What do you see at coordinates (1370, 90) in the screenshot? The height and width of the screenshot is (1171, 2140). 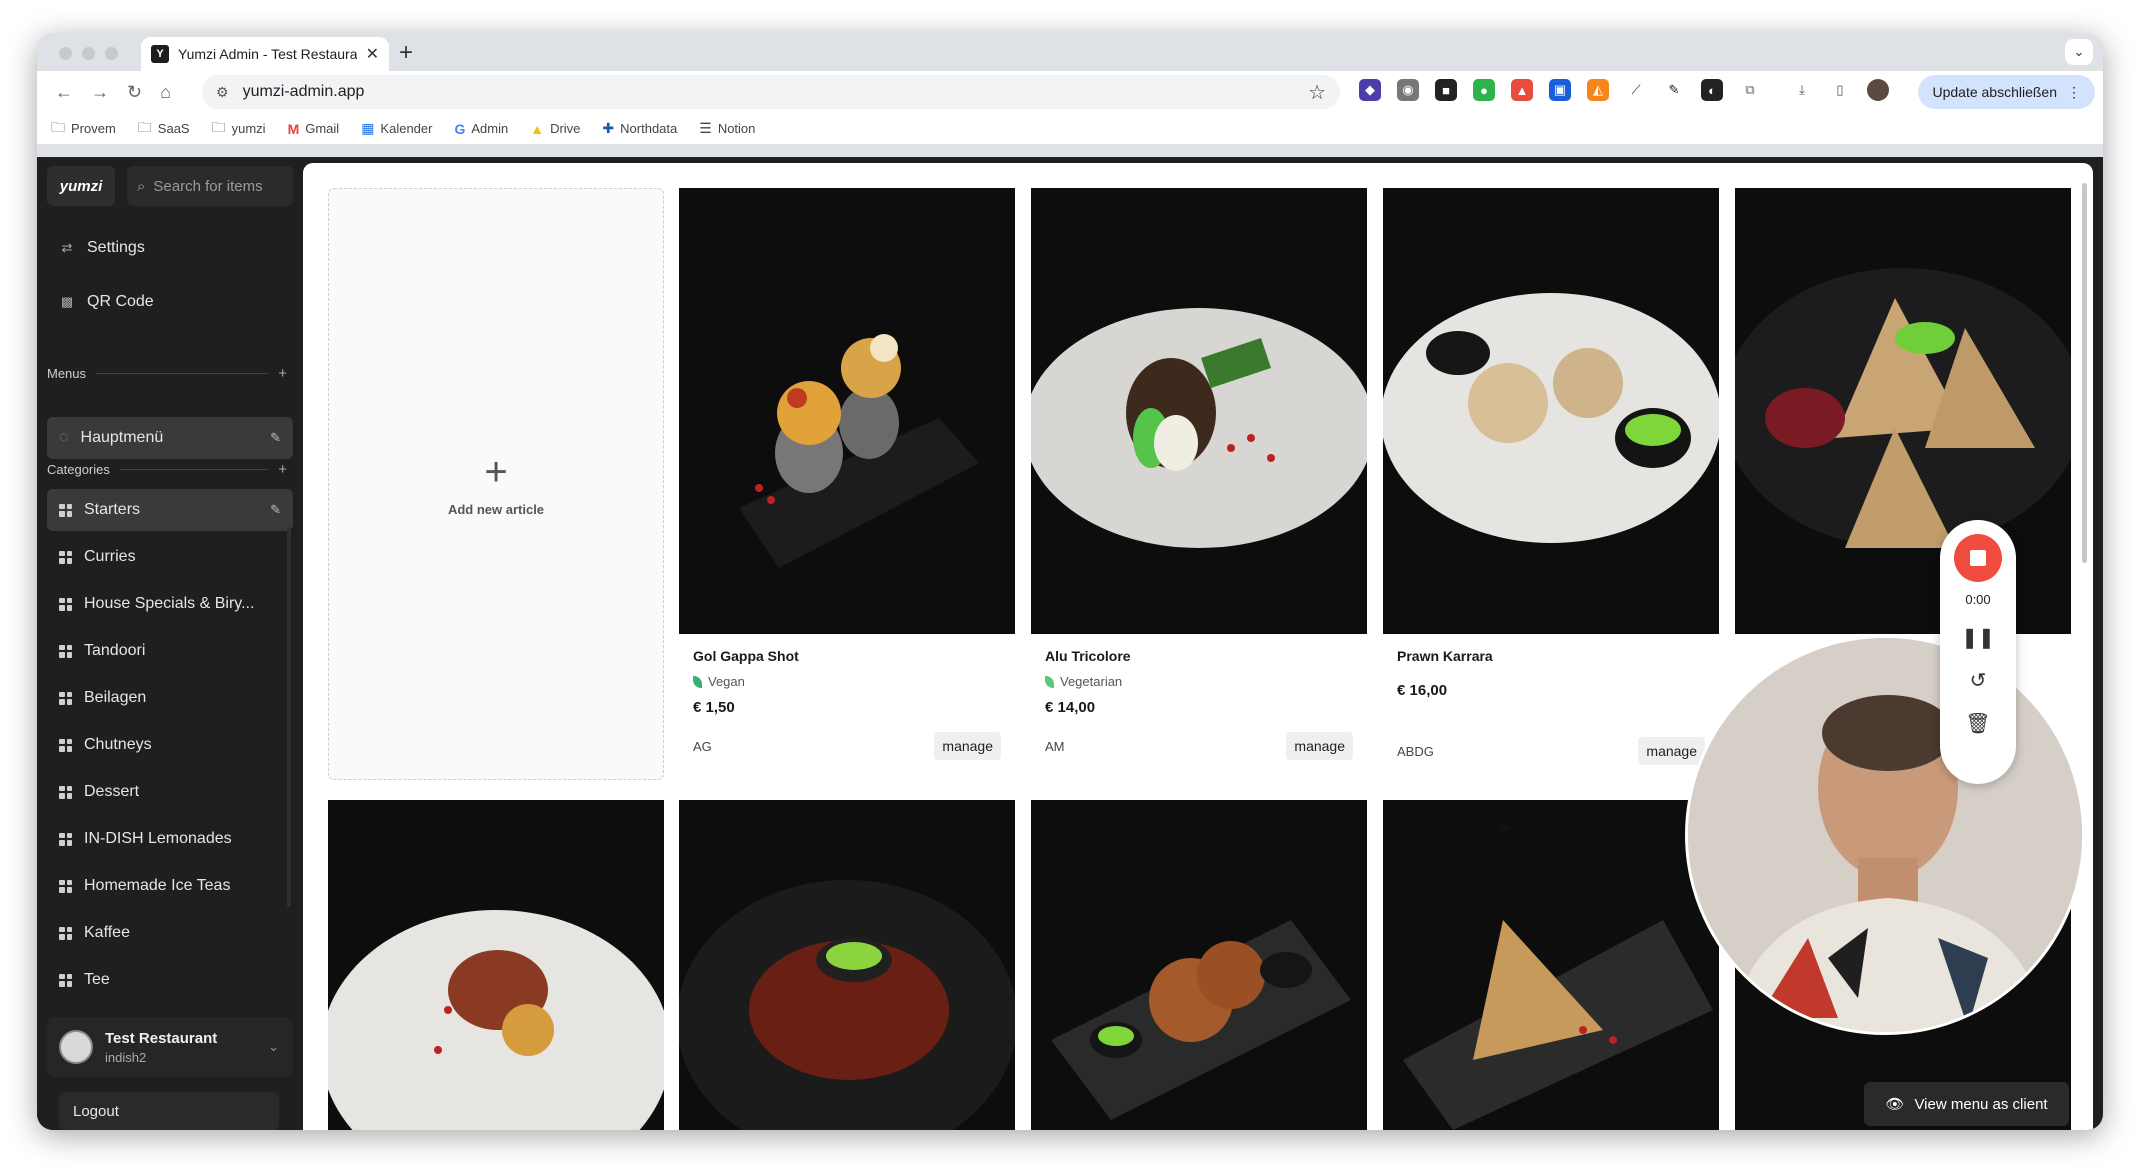 I see `extension-icon: ◆` at bounding box center [1370, 90].